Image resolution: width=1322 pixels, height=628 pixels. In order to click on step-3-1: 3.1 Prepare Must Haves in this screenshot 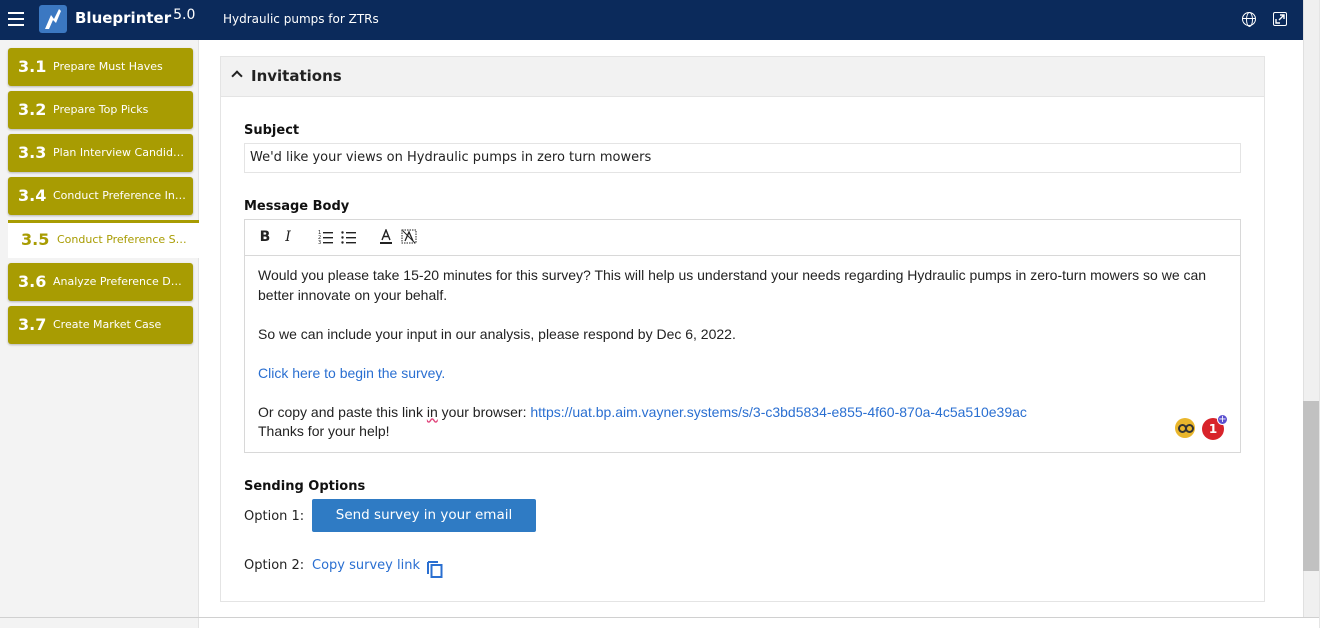, I will do `click(100, 67)`.